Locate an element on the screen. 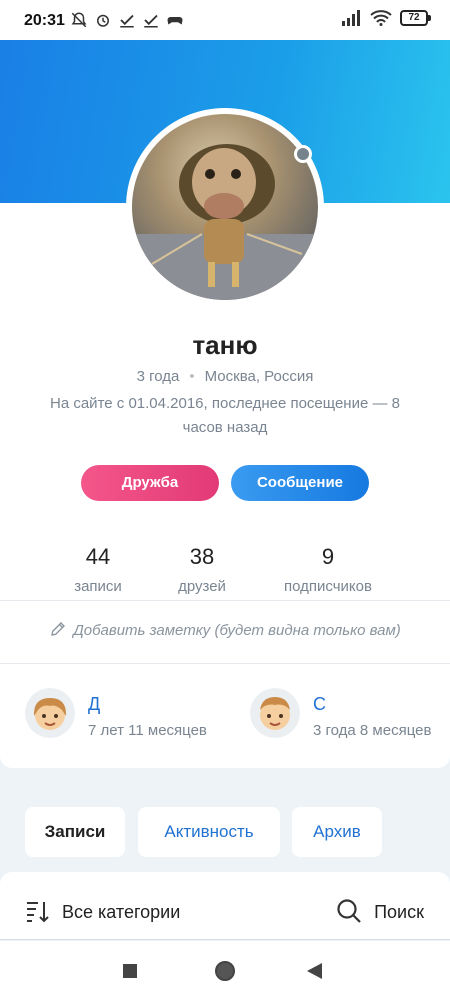 This screenshot has height=1000, width=450. stat-label: подписчиков is located at coordinates (328, 586).